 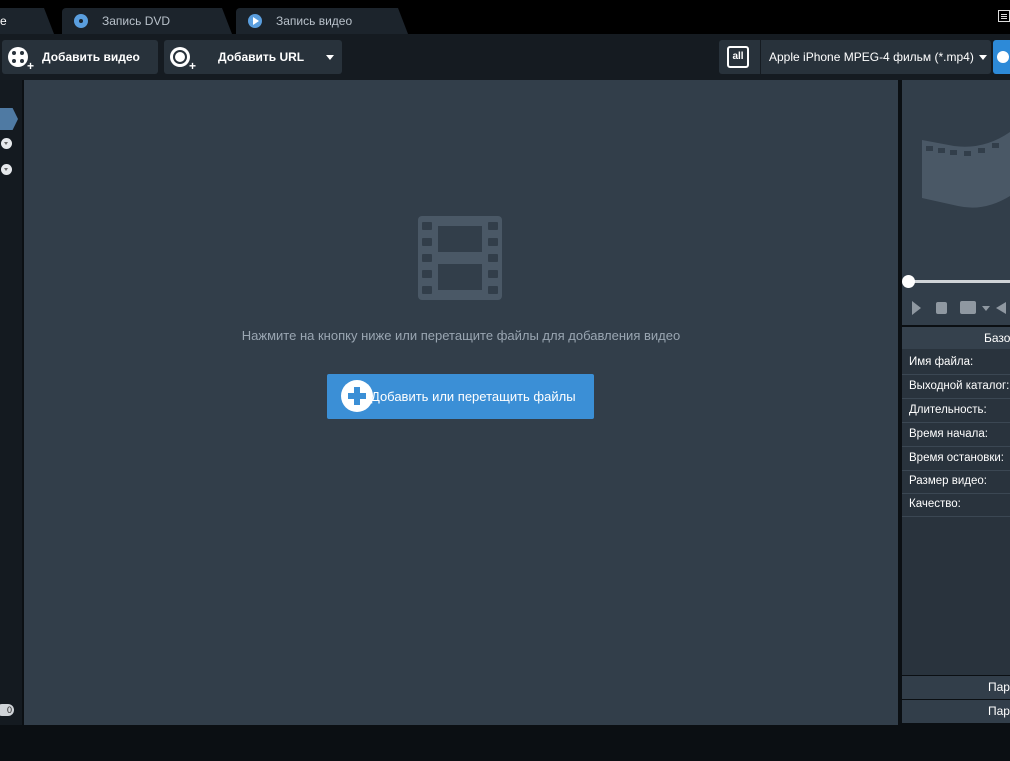 I want to click on divider, so click(x=760, y=57).